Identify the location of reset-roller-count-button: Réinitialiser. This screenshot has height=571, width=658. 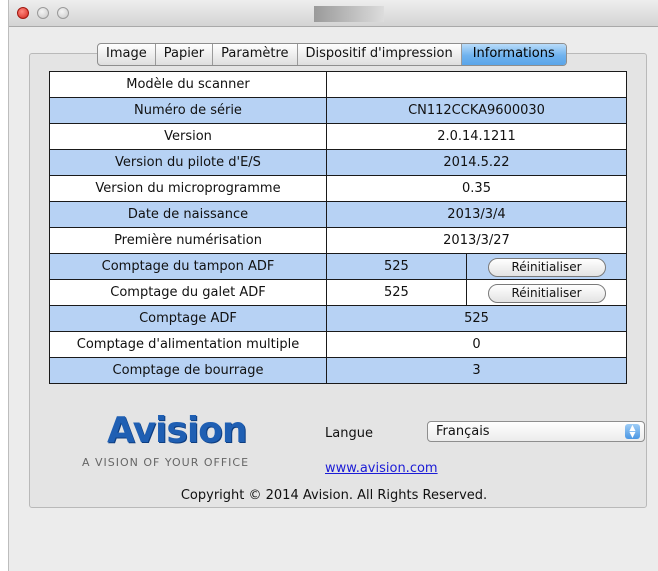
(546, 293).